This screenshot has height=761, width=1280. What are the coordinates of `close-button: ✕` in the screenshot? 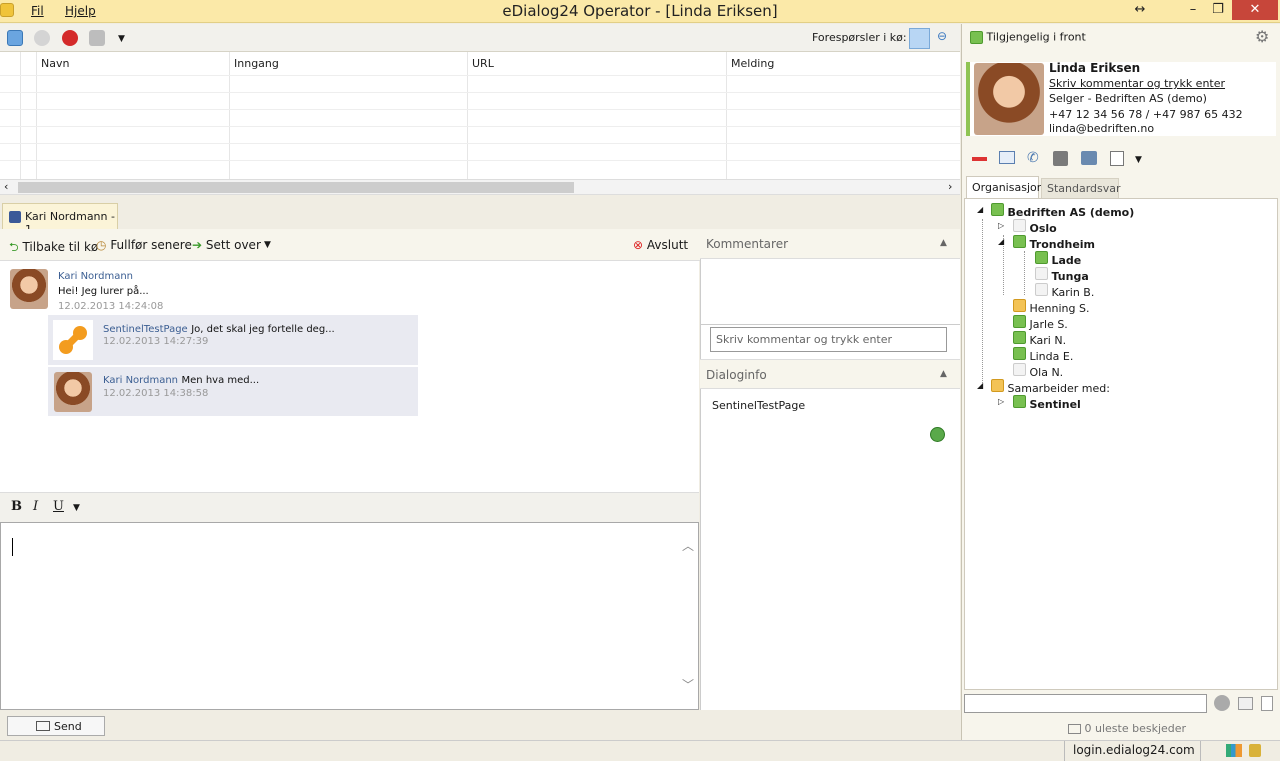 It's located at (1255, 10).